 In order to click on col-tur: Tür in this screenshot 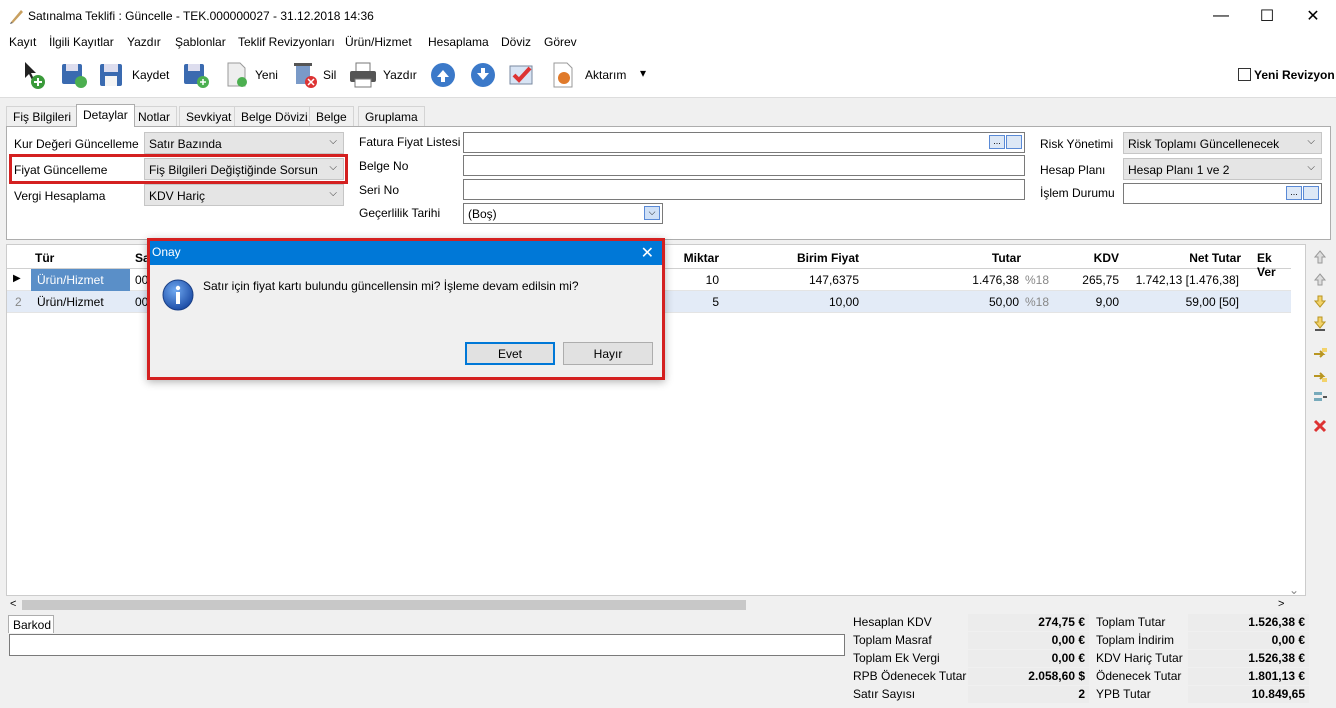, I will do `click(44, 258)`.